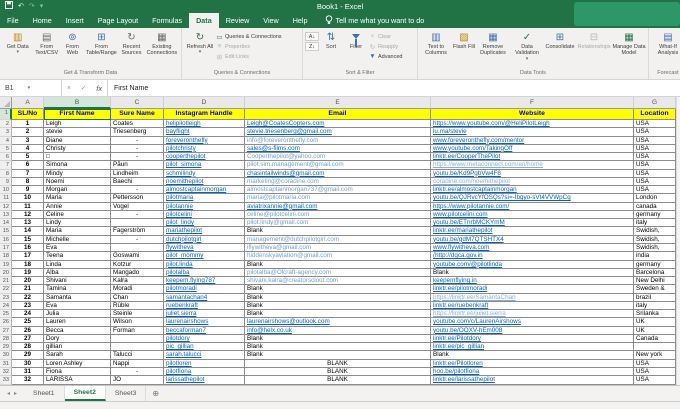  I want to click on text-to-columns-button: ▥ Text to Columns, so click(436, 49).